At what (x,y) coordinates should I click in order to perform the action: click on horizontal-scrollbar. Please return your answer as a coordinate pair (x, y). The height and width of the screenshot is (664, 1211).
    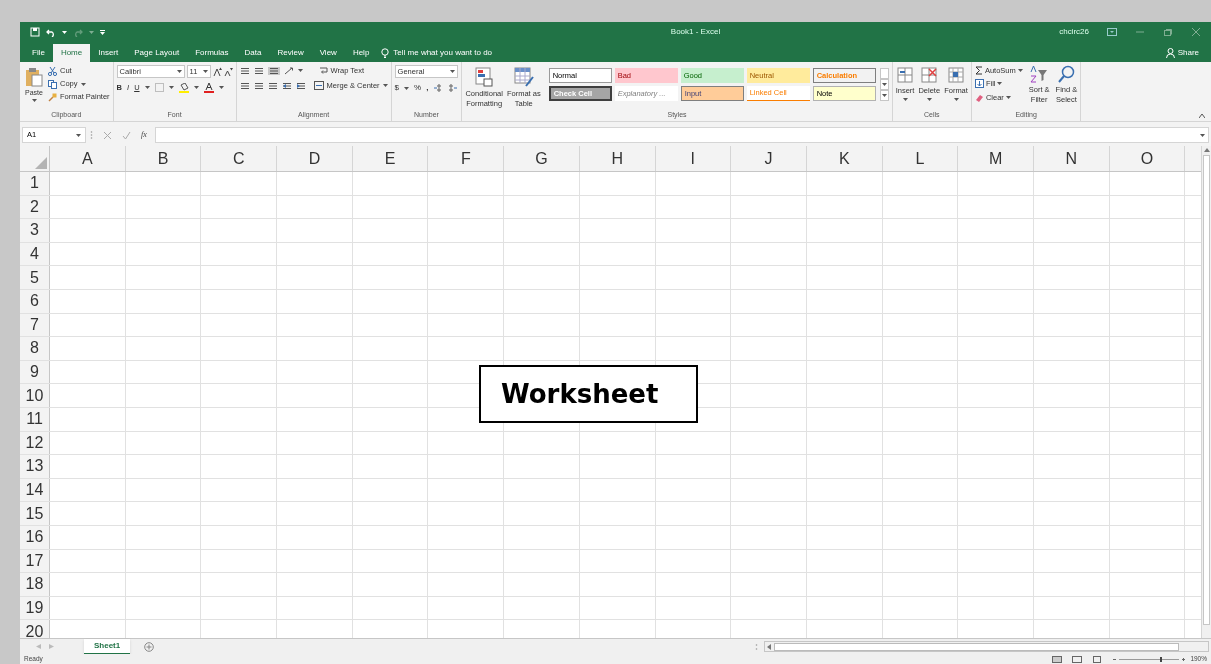
    Looking at the image, I should click on (986, 646).